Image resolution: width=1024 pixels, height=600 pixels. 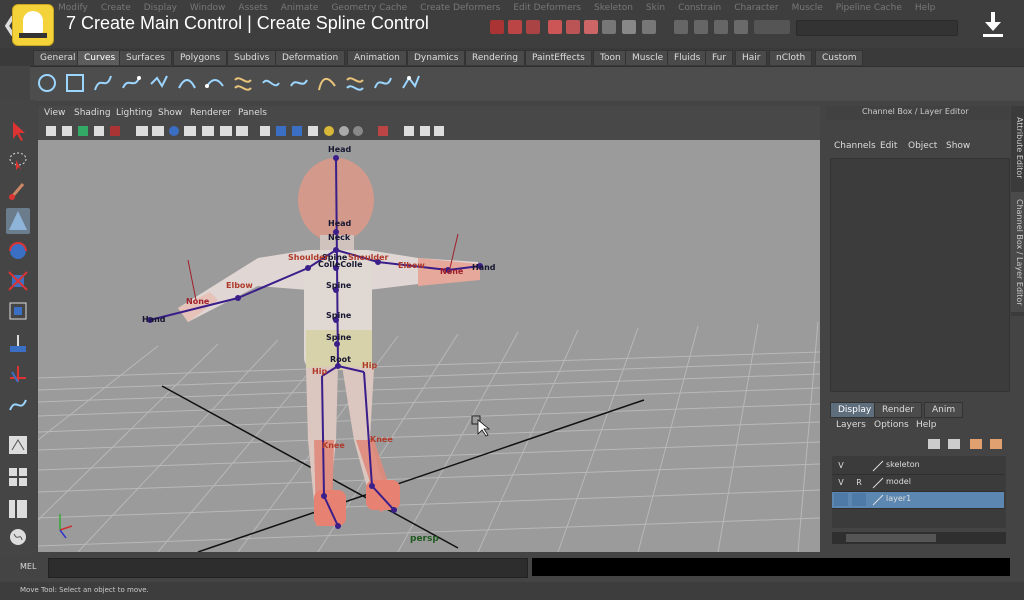 What do you see at coordinates (687, 57) in the screenshot?
I see `shelf-tab: Fluids` at bounding box center [687, 57].